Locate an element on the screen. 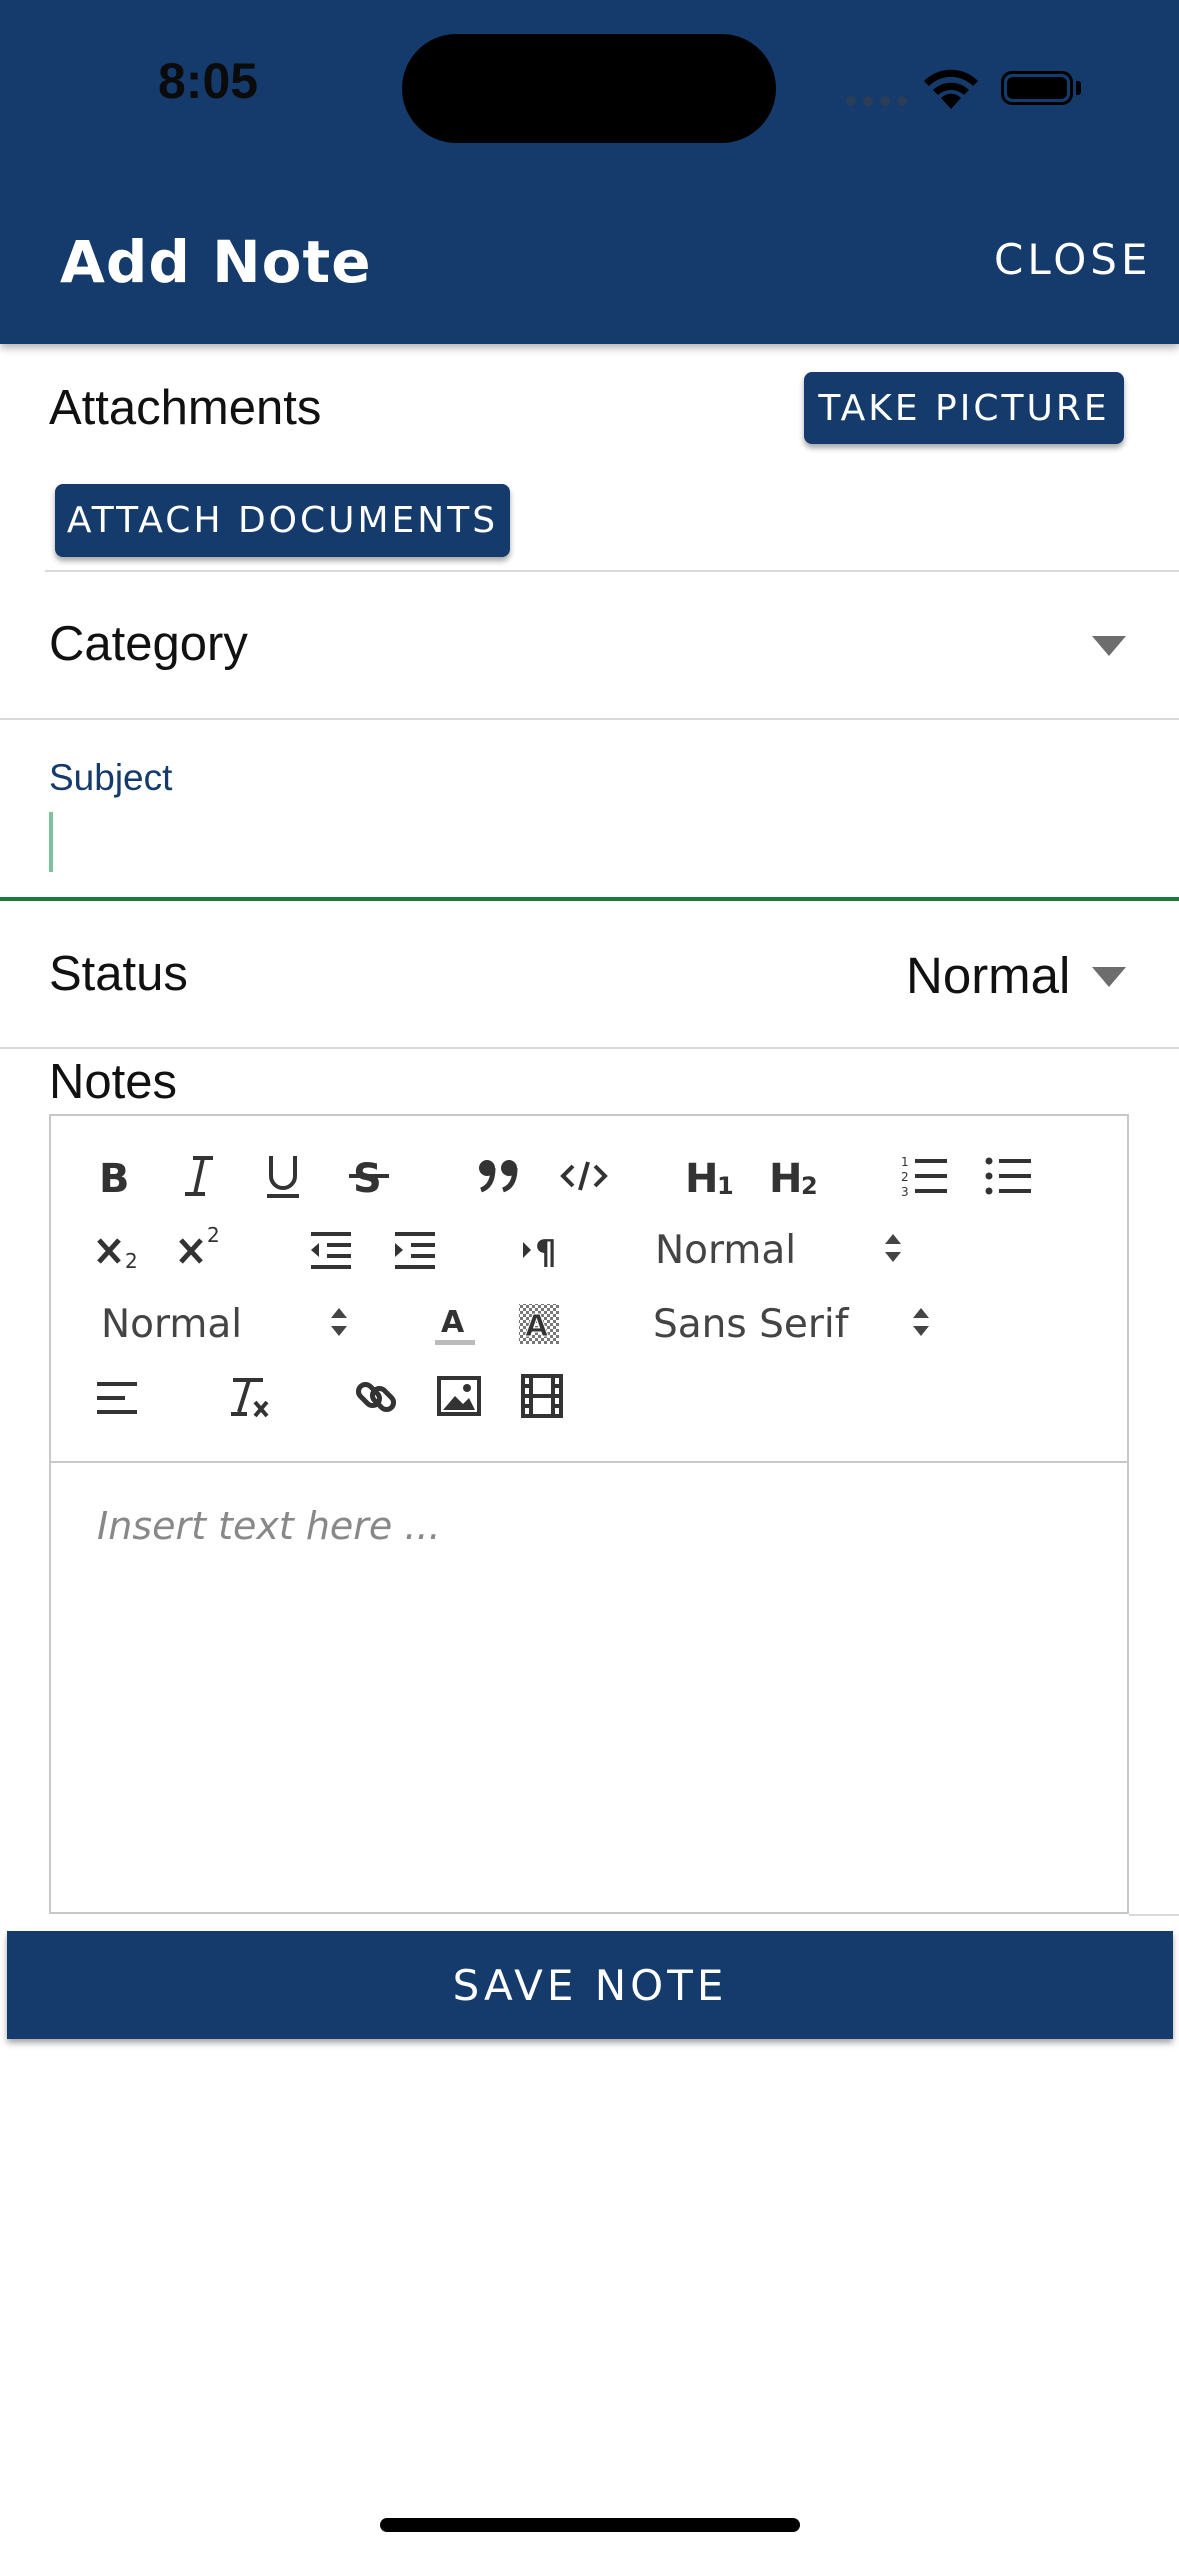 Image resolution: width=1179 pixels, height=2556 pixels. superscript-icon: 2 is located at coordinates (202, 1246).